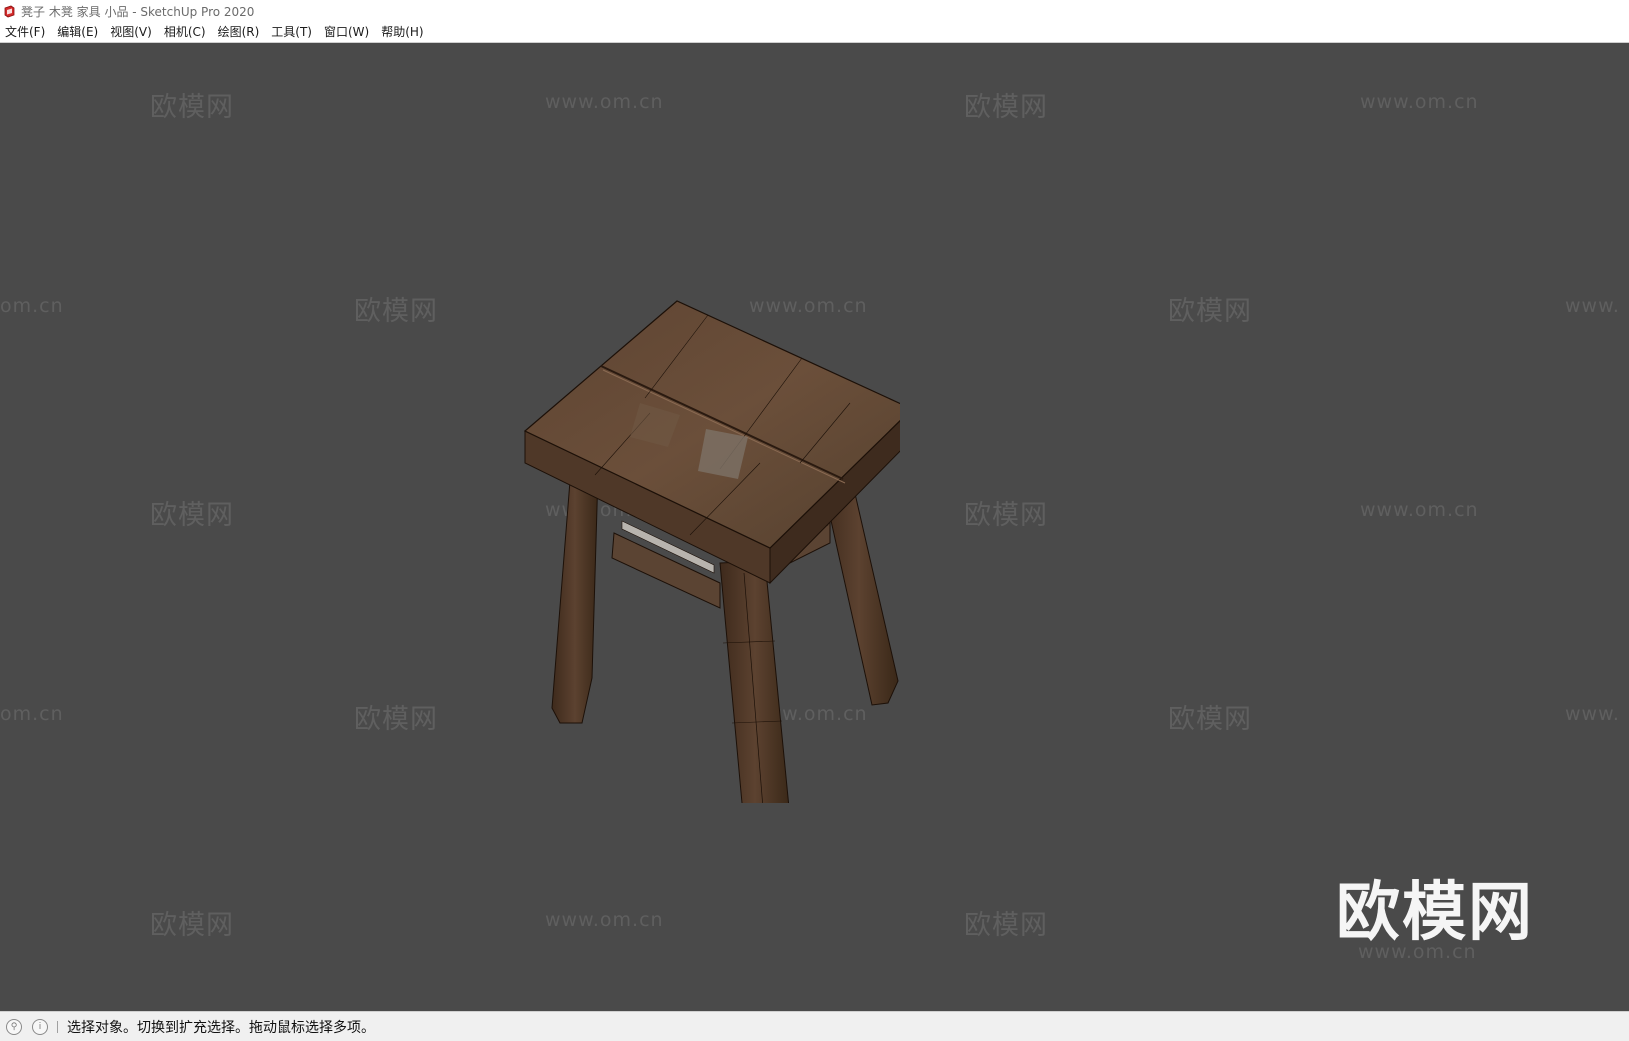 The width and height of the screenshot is (1629, 1041). What do you see at coordinates (700, 523) in the screenshot?
I see `stool-model` at bounding box center [700, 523].